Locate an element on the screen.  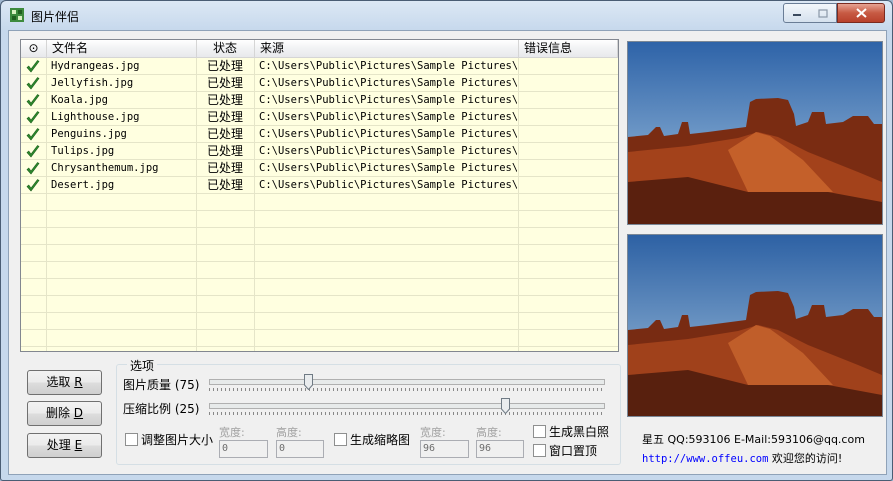
resize-width-input: 0 is located at coordinates (243, 449).